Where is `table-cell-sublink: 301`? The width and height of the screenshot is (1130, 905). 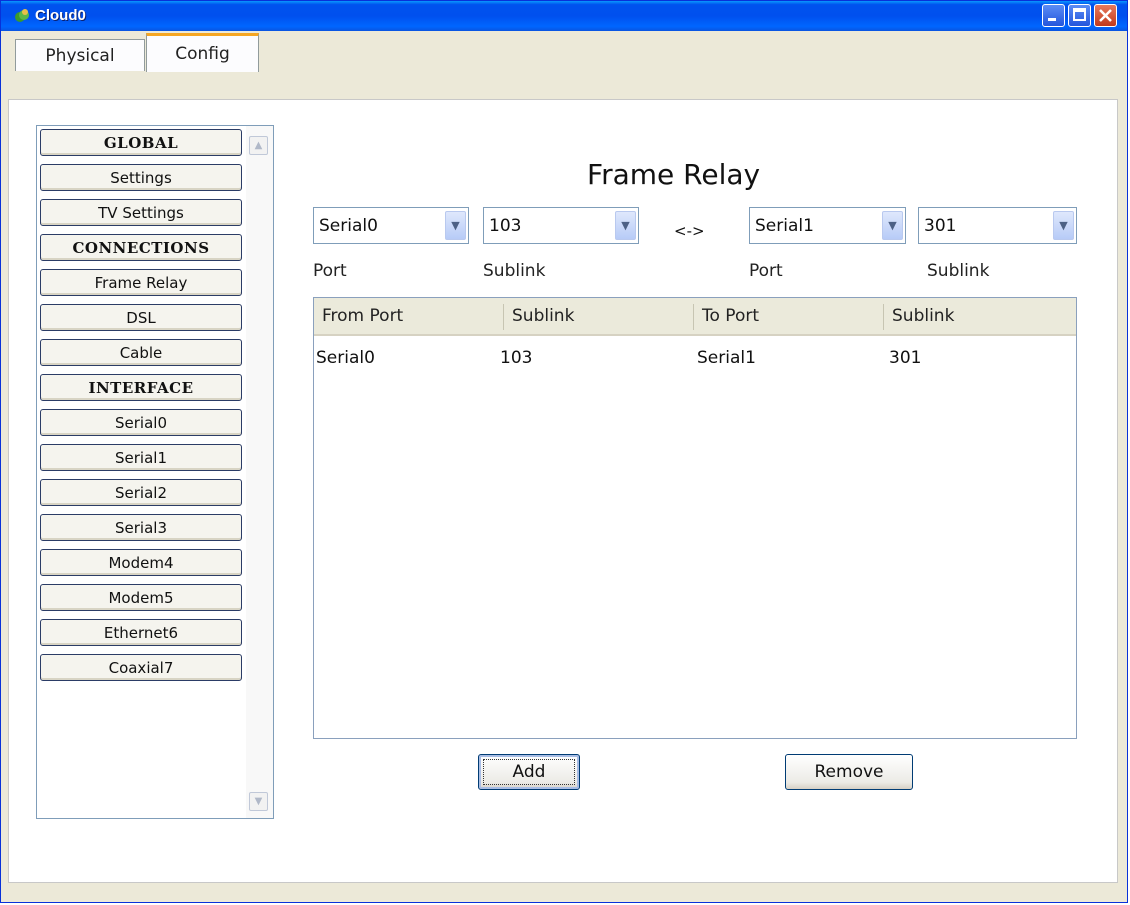
table-cell-sublink: 301 is located at coordinates (905, 358).